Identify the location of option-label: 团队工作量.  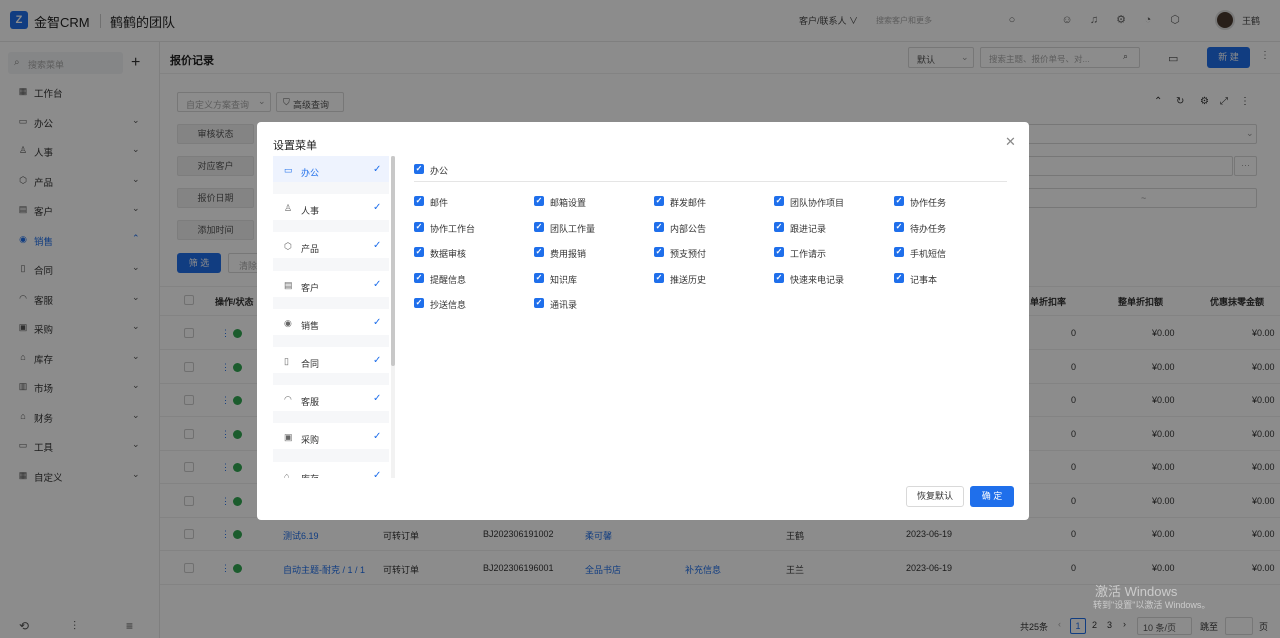
(573, 228).